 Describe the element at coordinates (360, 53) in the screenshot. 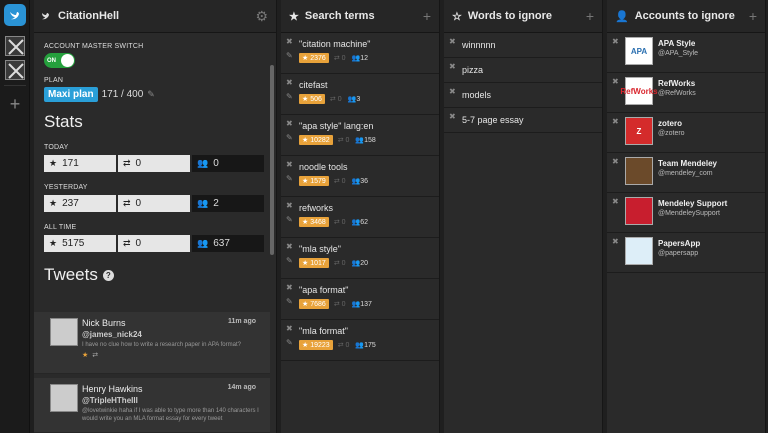

I see `search-term-item: ✖ ✎ "citation machine" ★ 2376 ⇄ 0 👥12` at that location.